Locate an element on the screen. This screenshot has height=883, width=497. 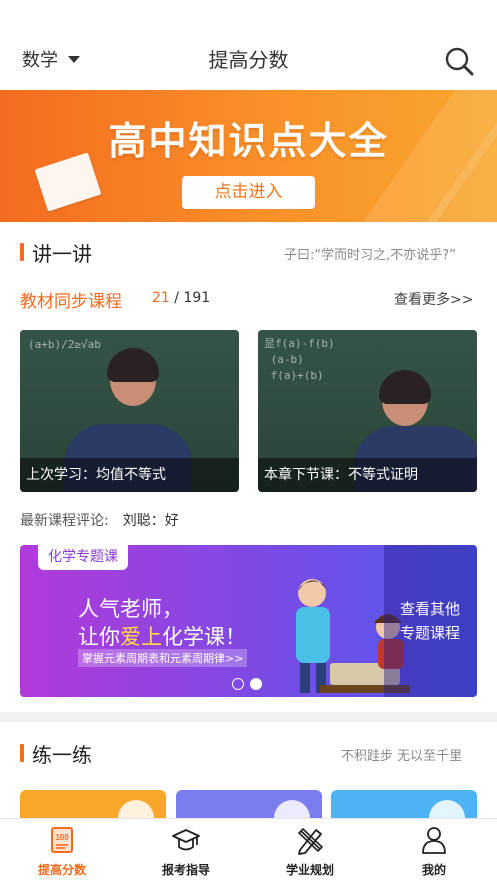
review-text: 刘聪：好 is located at coordinates (150, 521).